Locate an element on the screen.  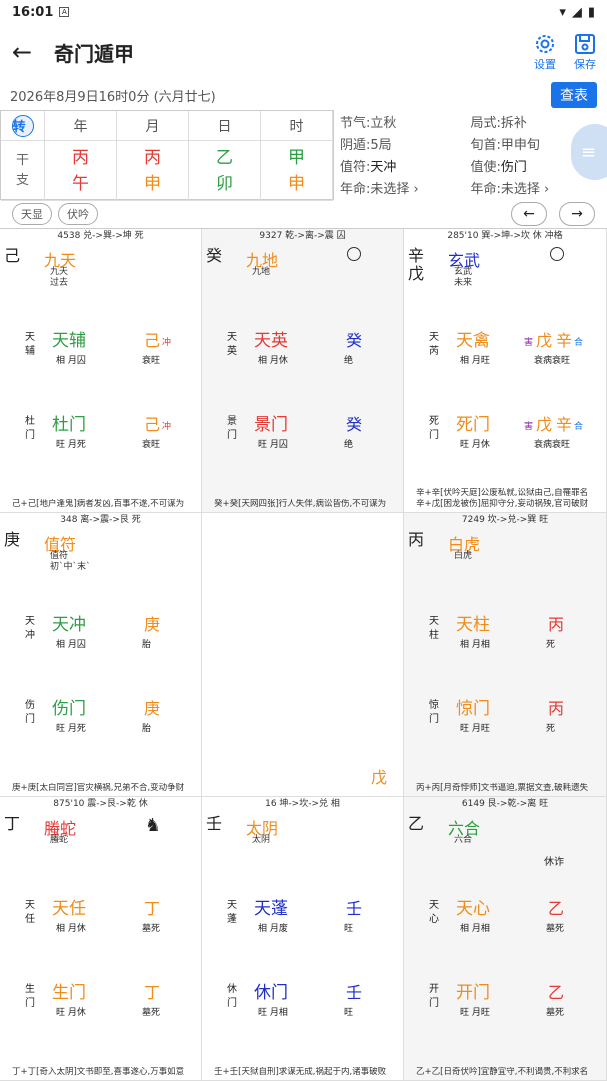
save-icon is located at coordinates (585, 44).